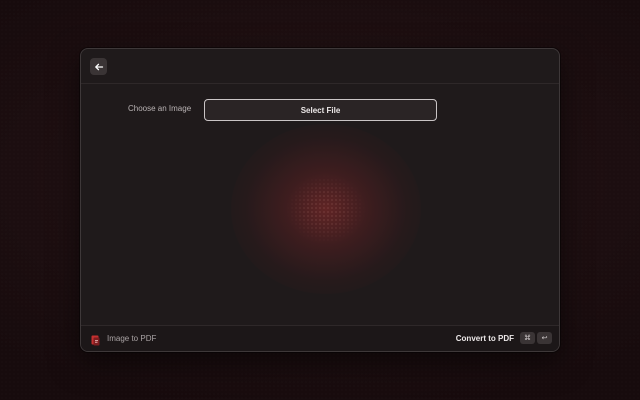 The height and width of the screenshot is (400, 640). I want to click on window-toolbar, so click(320, 66).